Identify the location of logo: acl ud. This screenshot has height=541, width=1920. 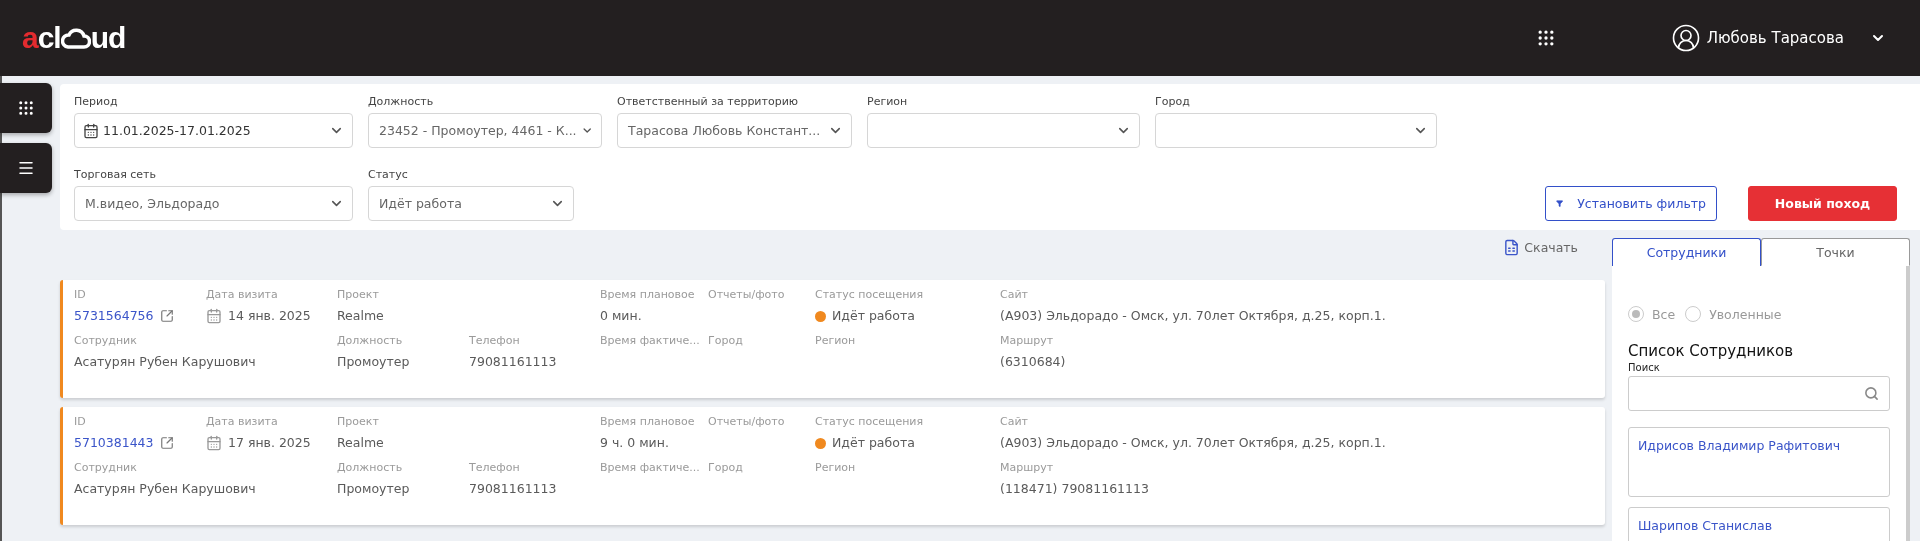
(74, 38).